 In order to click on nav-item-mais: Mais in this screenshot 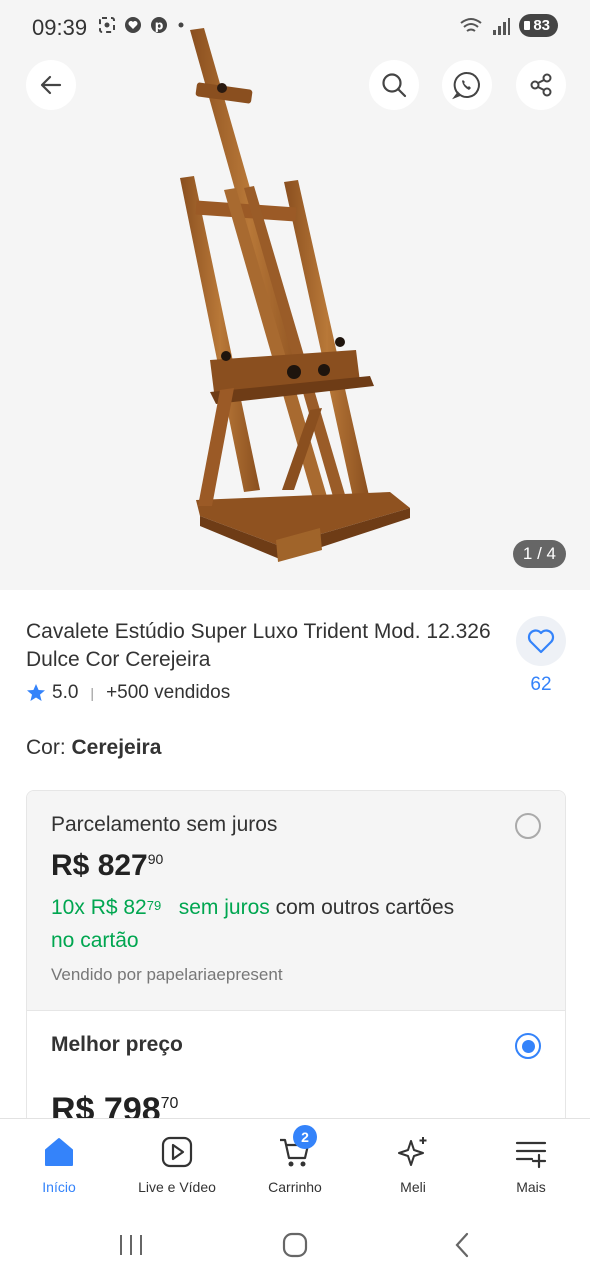, I will do `click(531, 1164)`.